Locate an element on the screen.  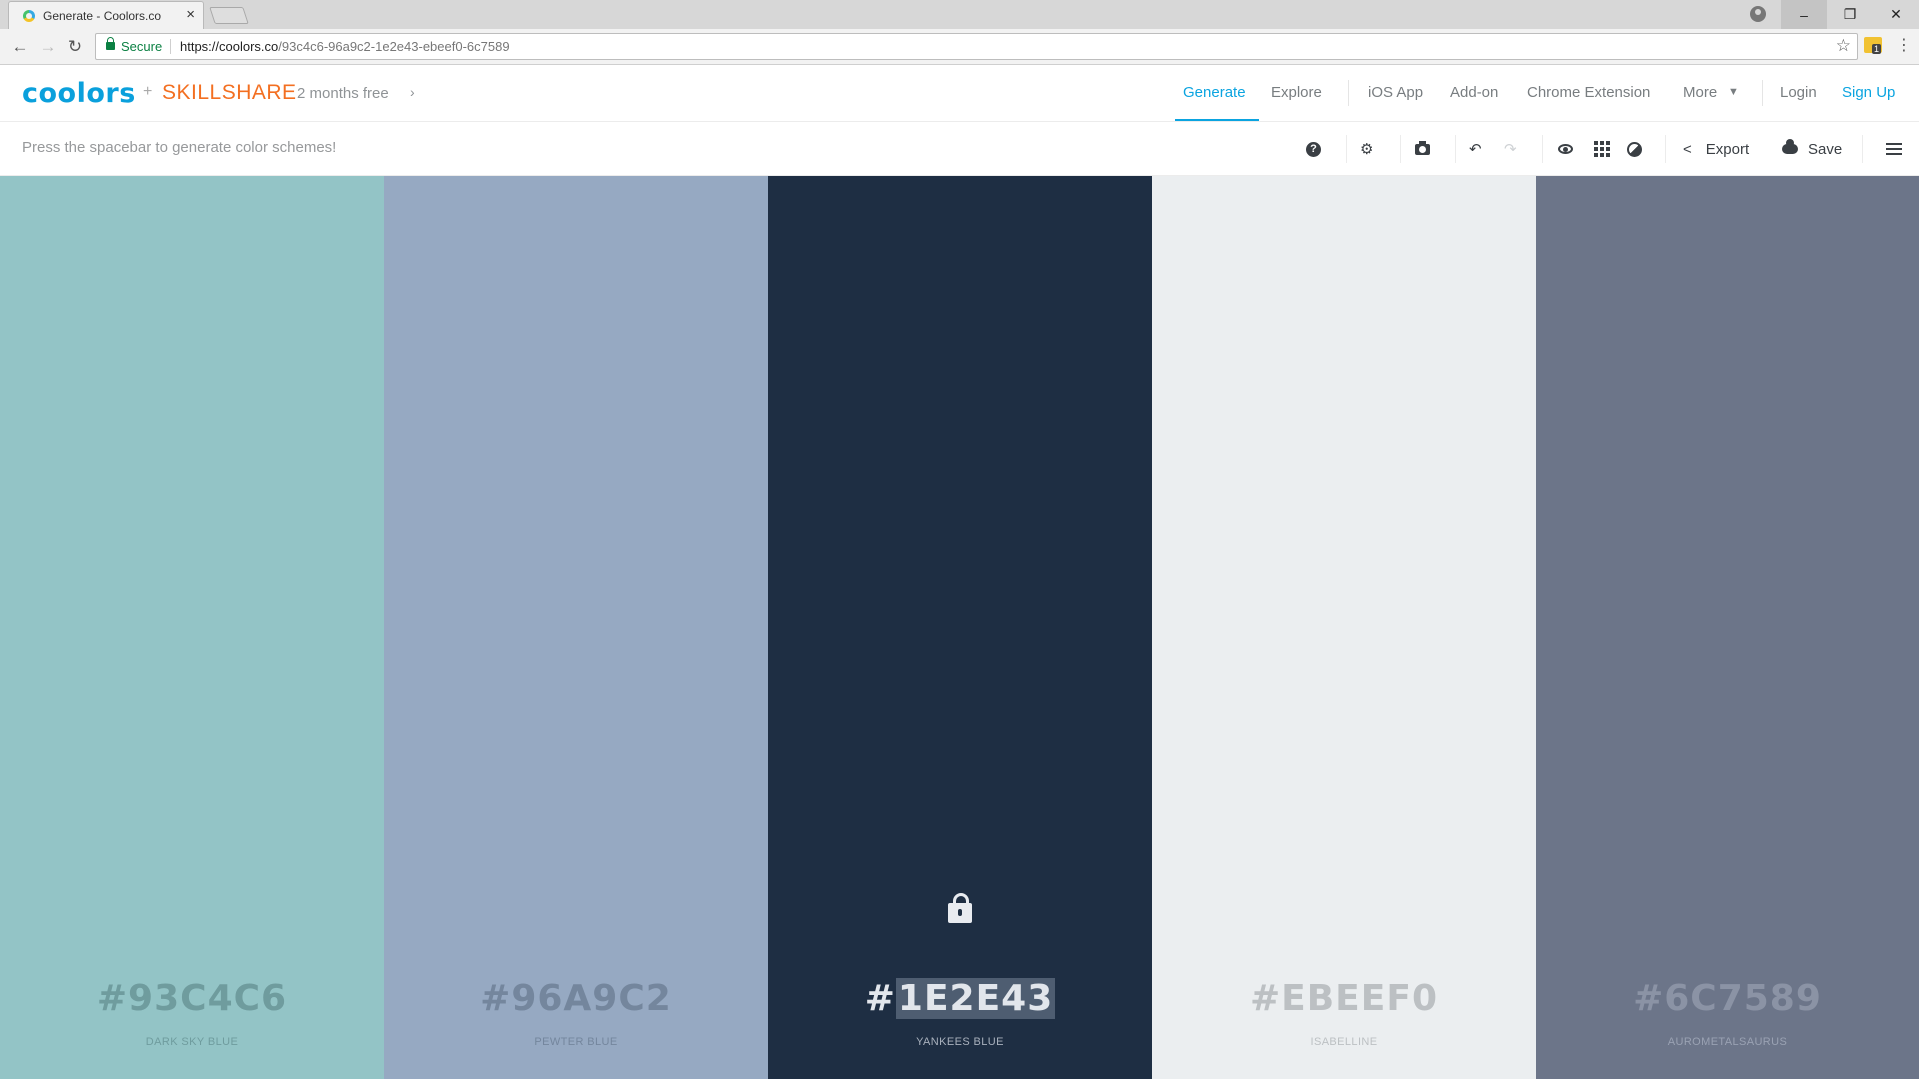
bookmark-star-icon: ☆ is located at coordinates (1843, 46).